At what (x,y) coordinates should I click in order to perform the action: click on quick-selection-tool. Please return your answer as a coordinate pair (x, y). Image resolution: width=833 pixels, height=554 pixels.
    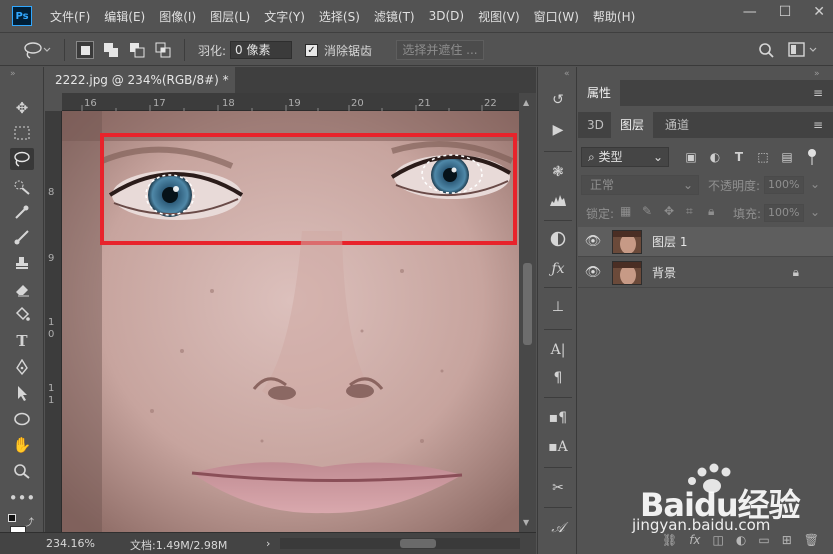
    Looking at the image, I should click on (22, 187).